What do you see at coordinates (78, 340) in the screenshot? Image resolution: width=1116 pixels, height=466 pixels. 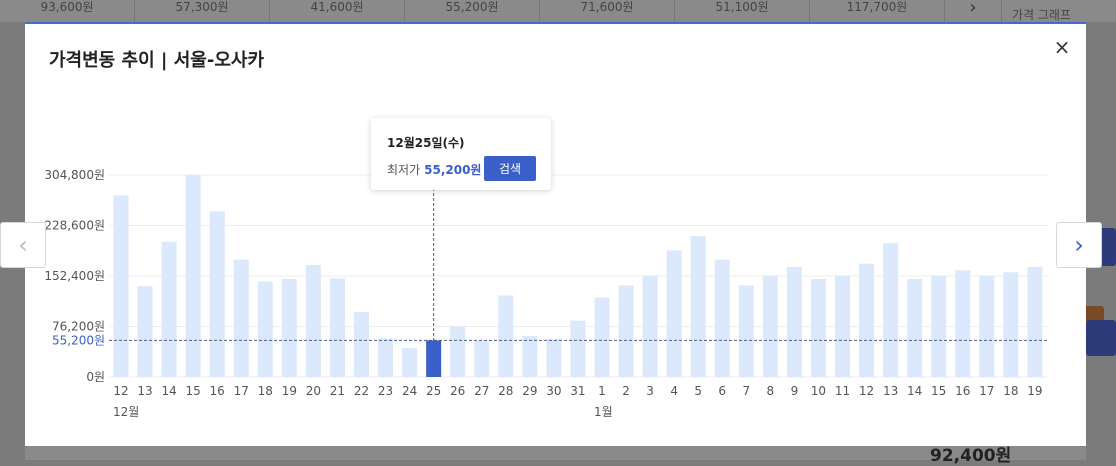 I see `reference-line-label: 55,200원` at bounding box center [78, 340].